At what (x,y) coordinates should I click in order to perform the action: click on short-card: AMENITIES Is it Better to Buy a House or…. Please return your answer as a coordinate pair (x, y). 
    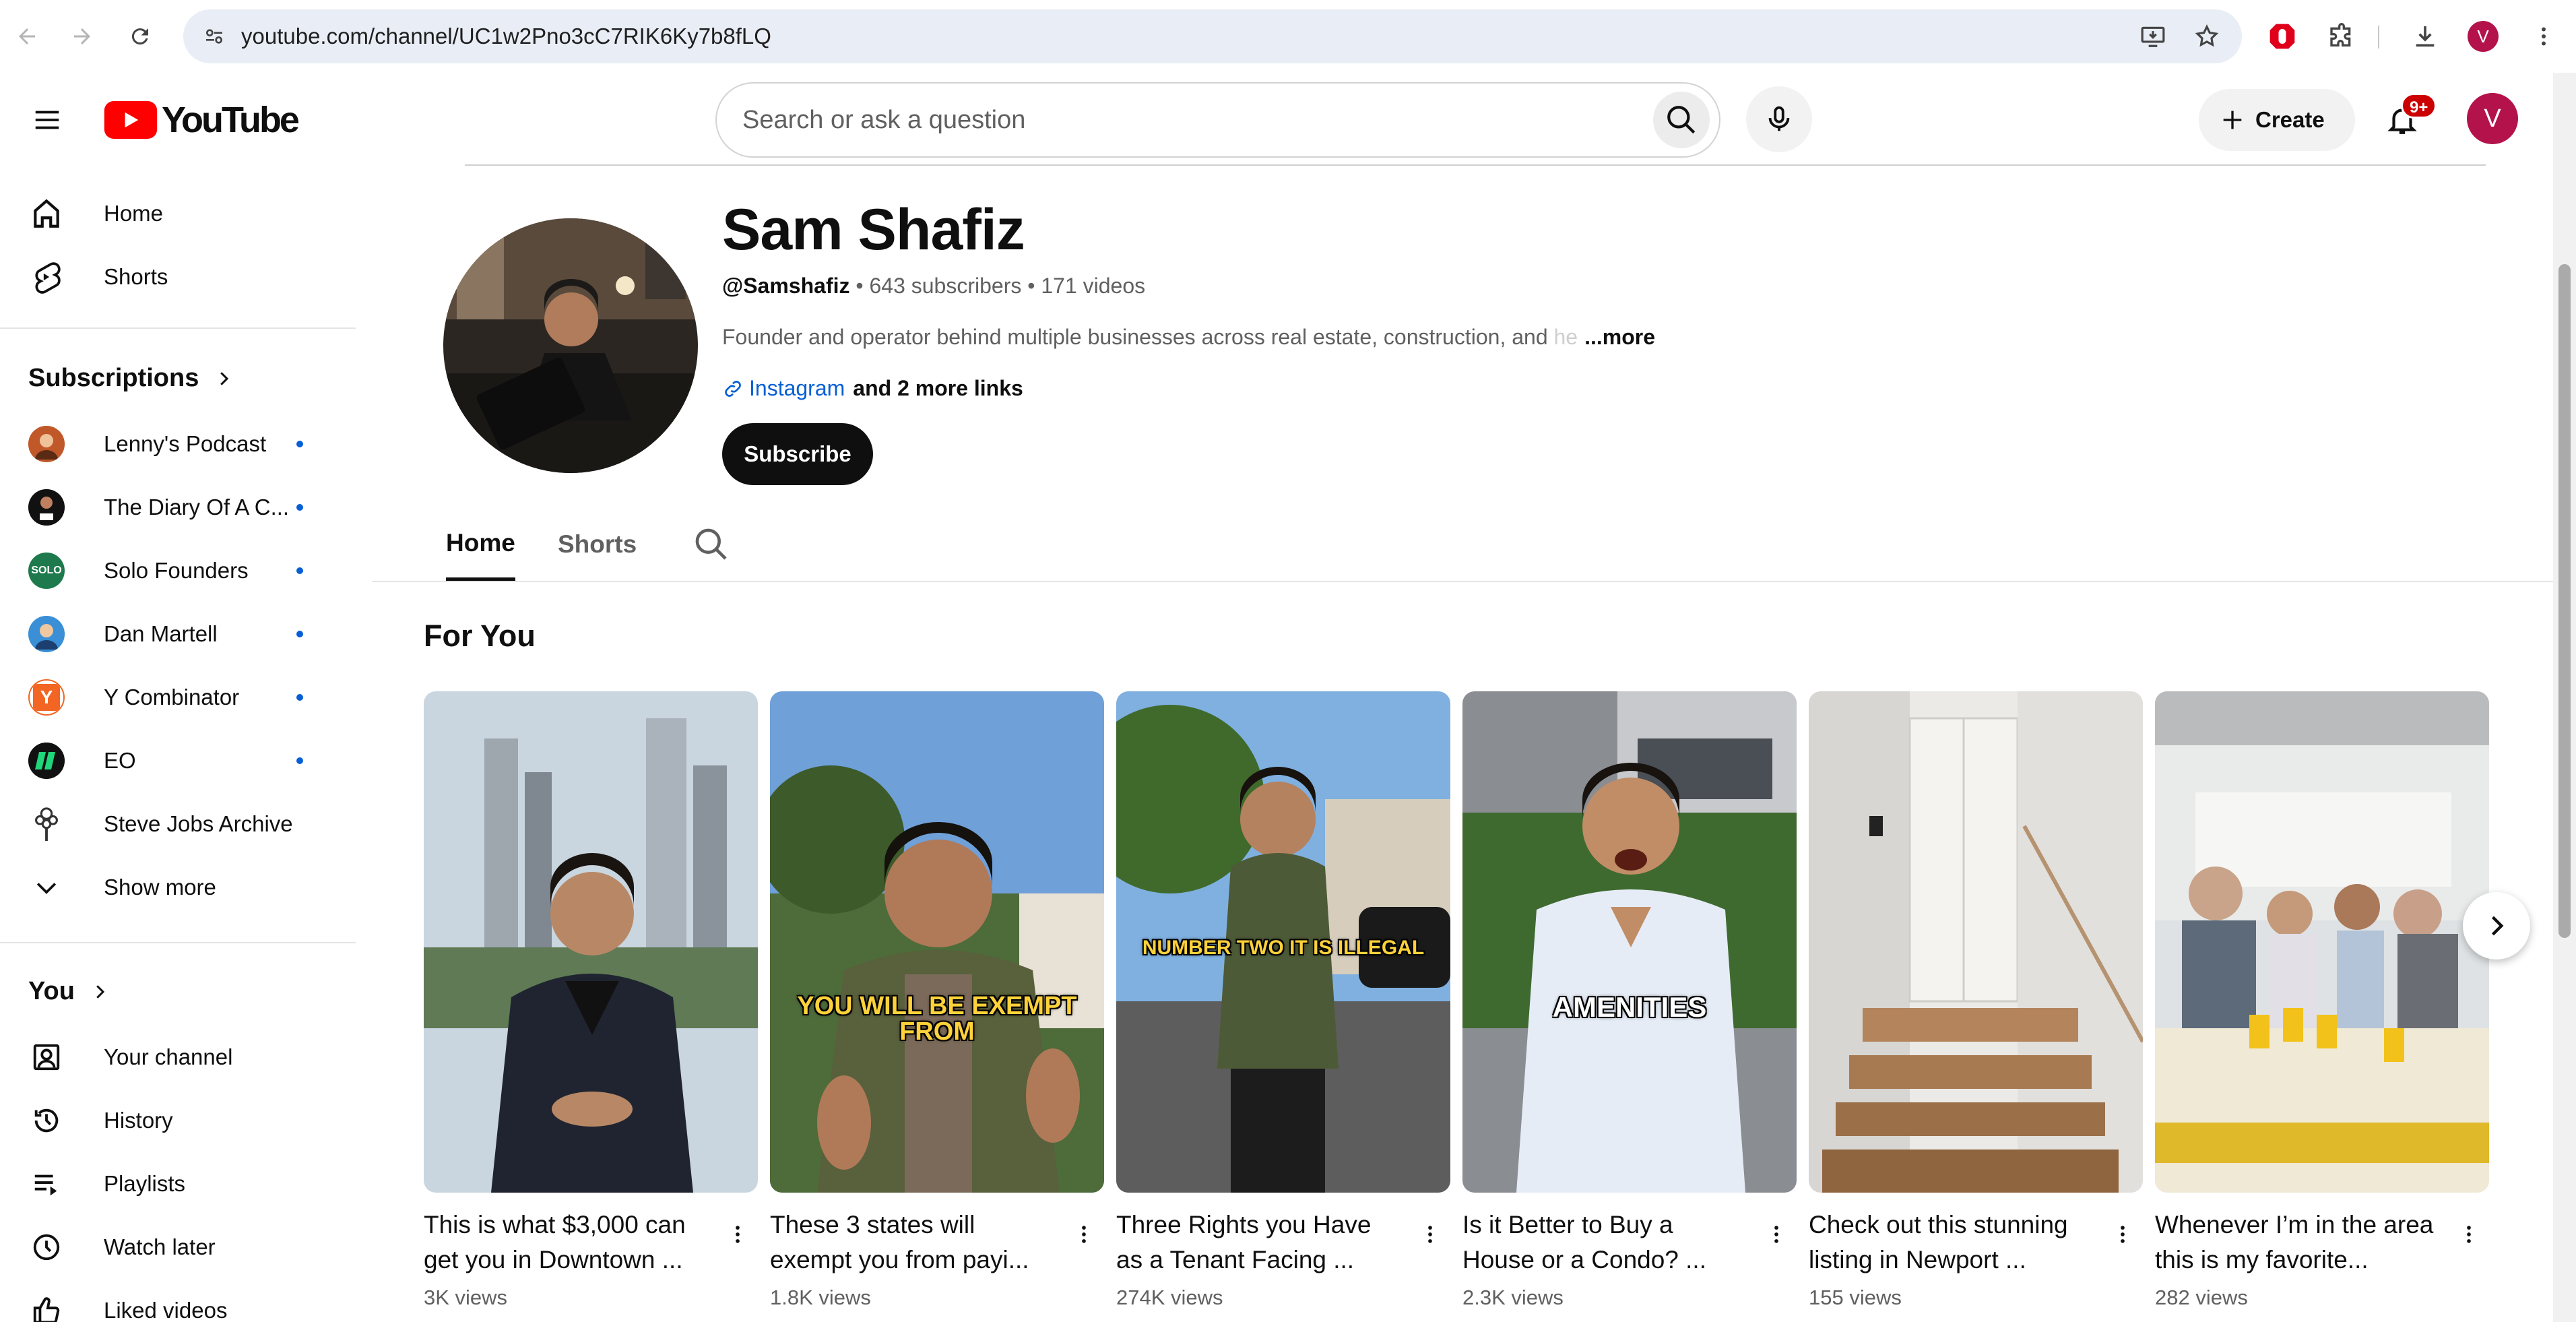
    Looking at the image, I should click on (1630, 1000).